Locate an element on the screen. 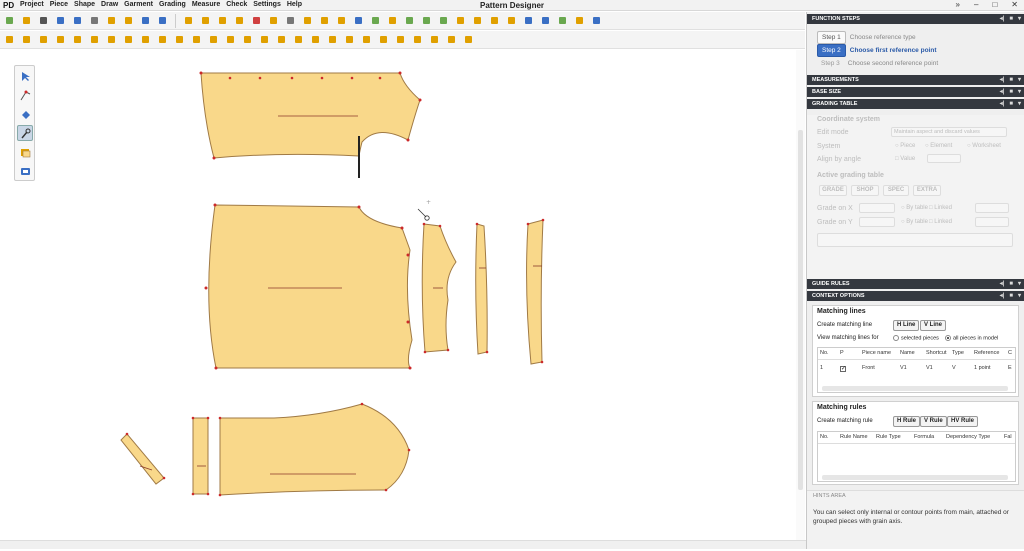 Image resolution: width=1024 pixels, height=551 pixels. measure-icon is located at coordinates (341, 20).